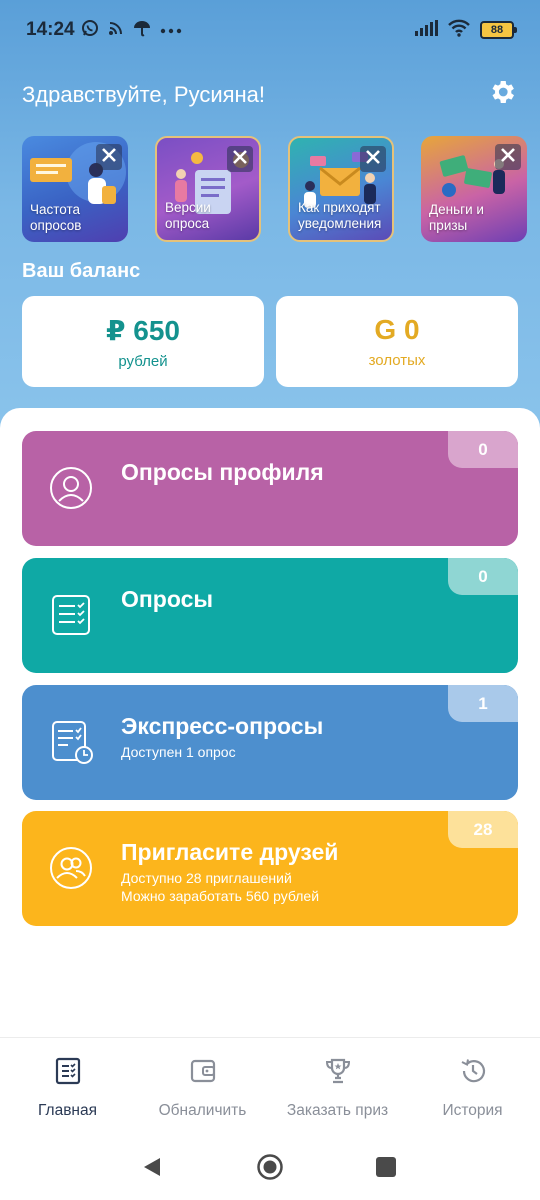 The height and width of the screenshot is (1200, 540). Describe the element at coordinates (67, 1110) in the screenshot. I see `nav-label: Главная` at that location.